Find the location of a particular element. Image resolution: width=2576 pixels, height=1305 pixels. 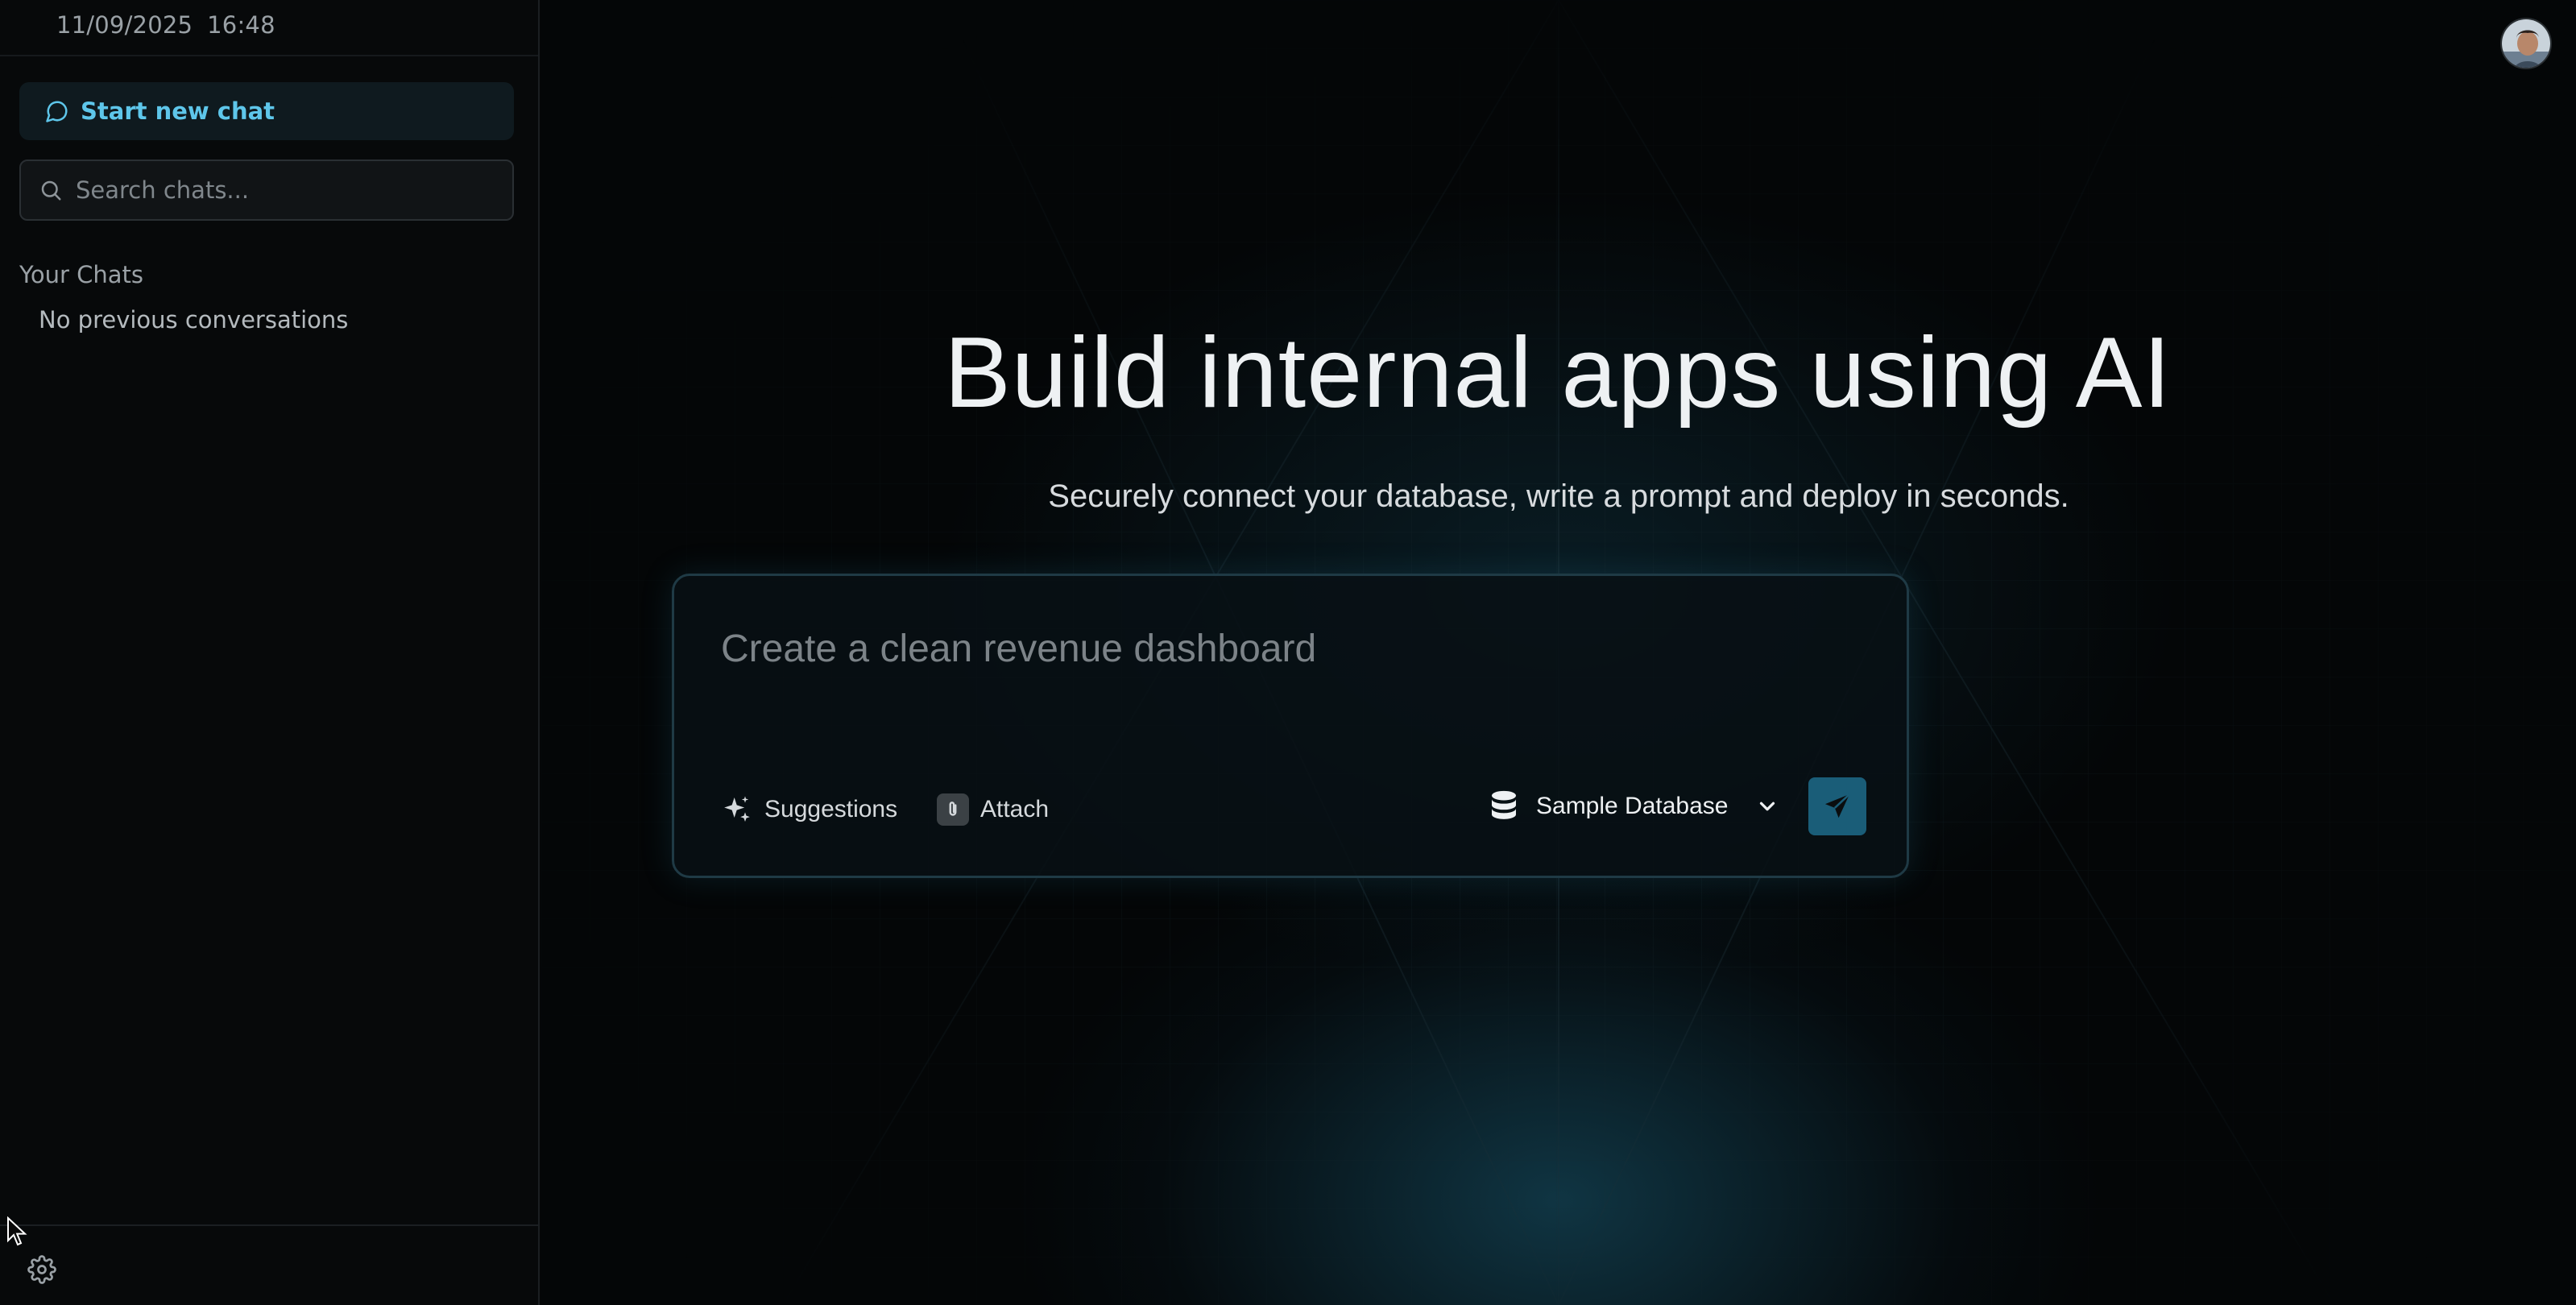

avatar is located at coordinates (2526, 43).